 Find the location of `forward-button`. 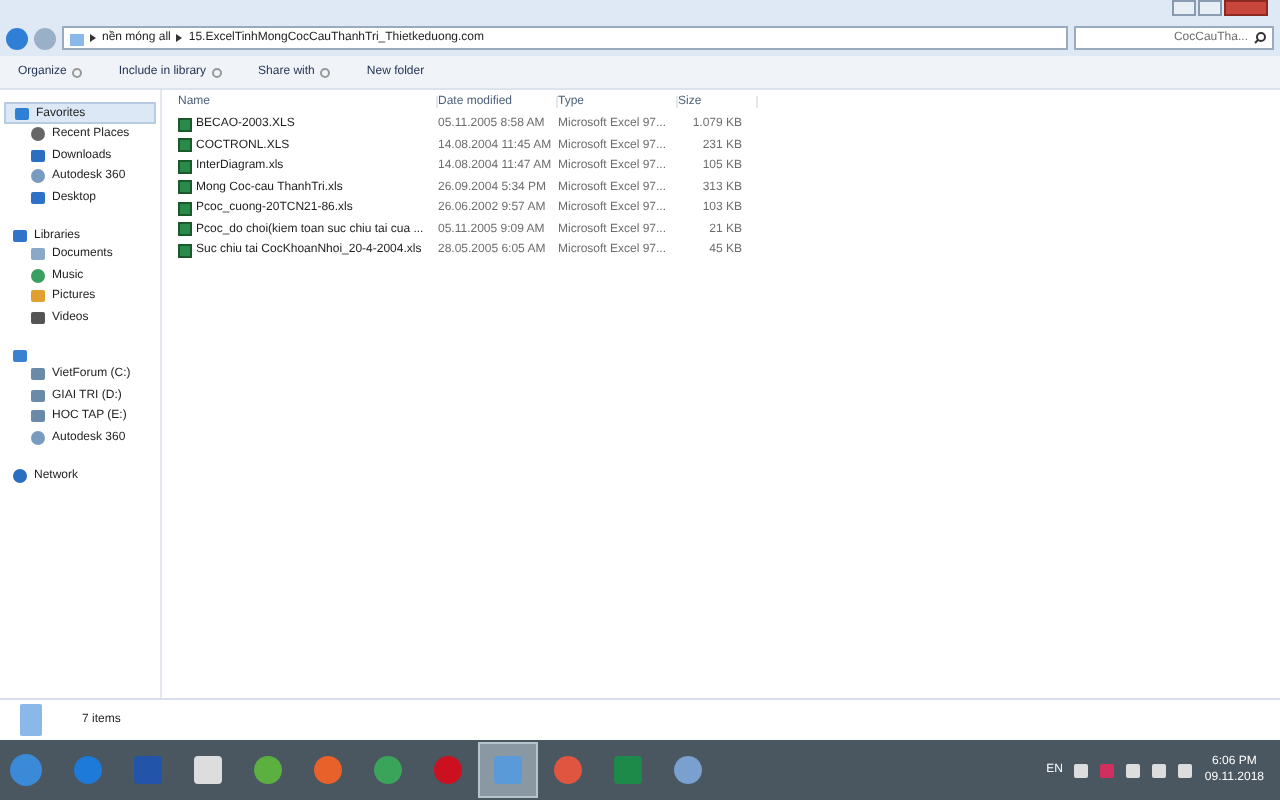

forward-button is located at coordinates (45, 38).